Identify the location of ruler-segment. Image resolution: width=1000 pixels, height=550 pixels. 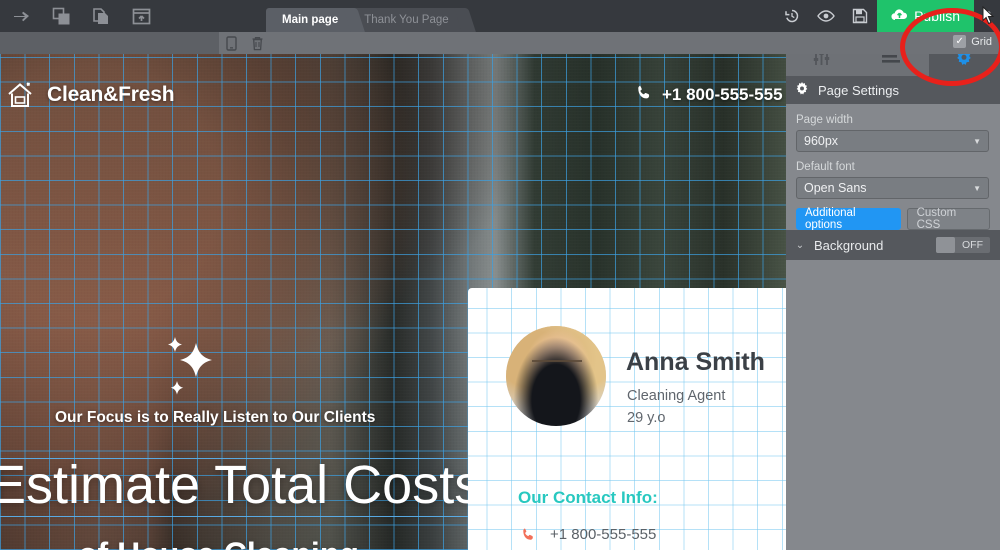
(109, 43).